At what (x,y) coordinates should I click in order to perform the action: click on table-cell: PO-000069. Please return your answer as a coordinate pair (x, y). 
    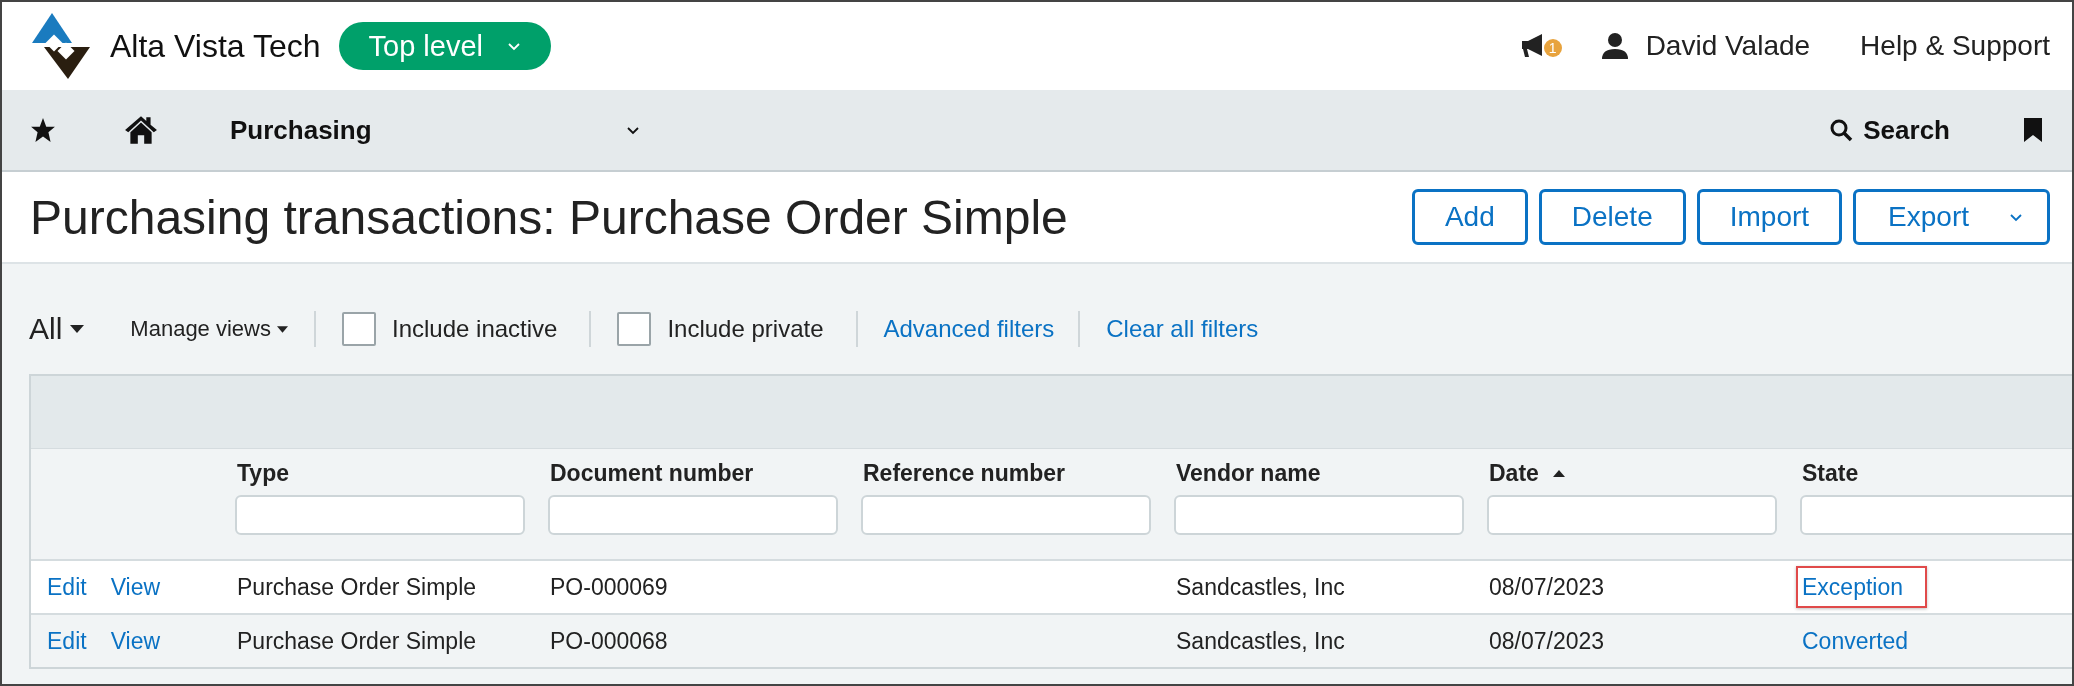
    Looking at the image, I should click on (609, 586).